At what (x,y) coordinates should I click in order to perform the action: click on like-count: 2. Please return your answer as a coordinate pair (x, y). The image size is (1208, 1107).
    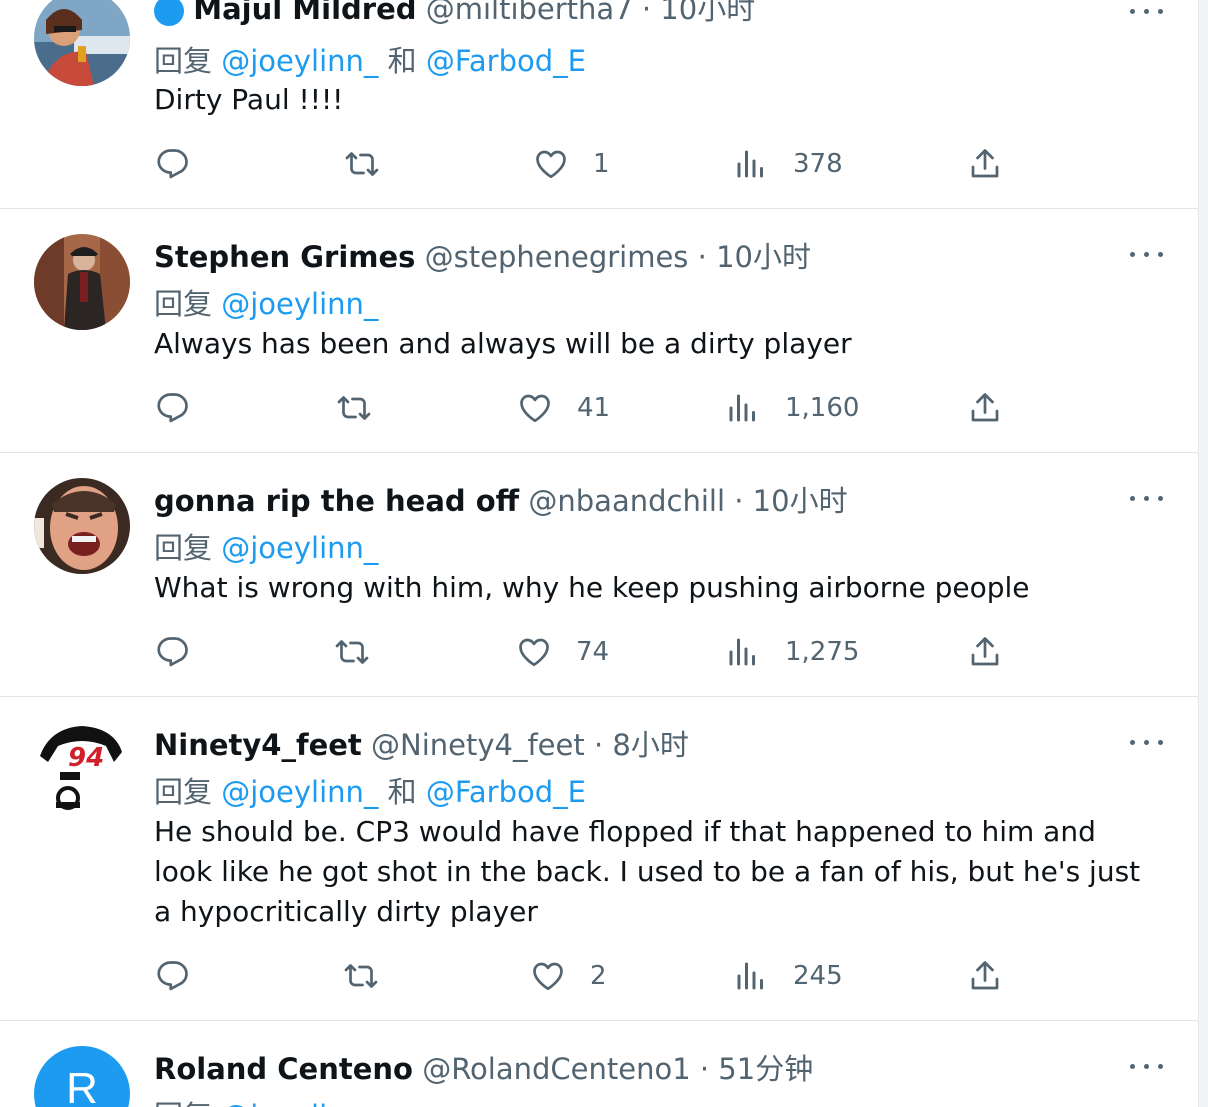
    Looking at the image, I should click on (598, 976).